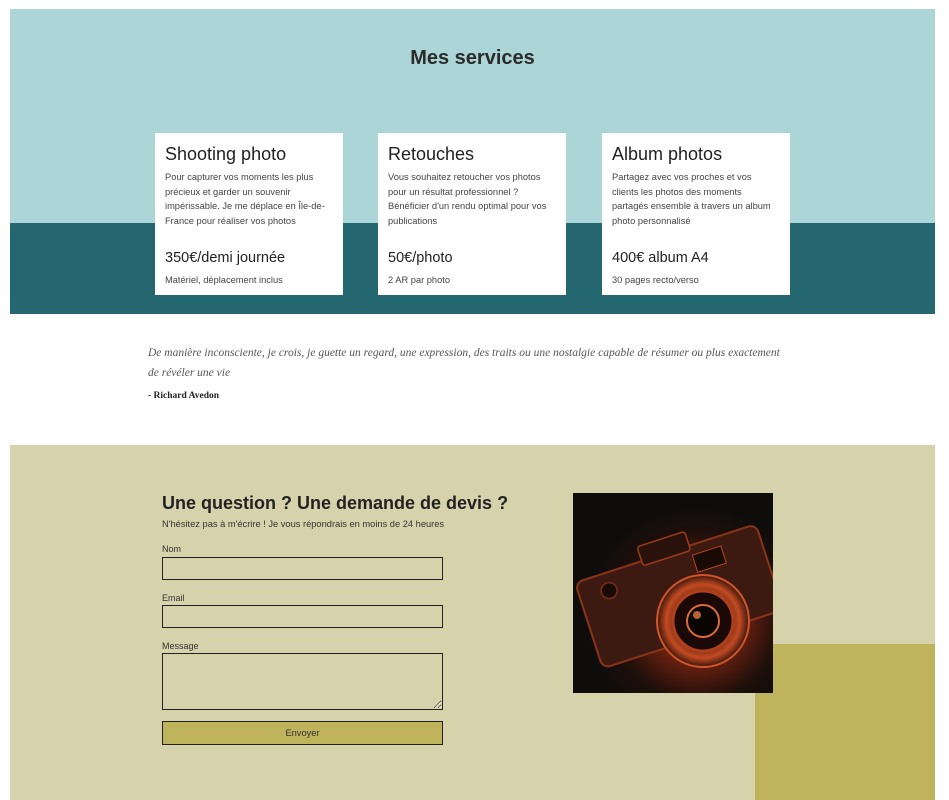 Image resolution: width=949 pixels, height=800 pixels. What do you see at coordinates (335, 503) in the screenshot?
I see `contact-title: Une question ? Une demande de devis ?` at bounding box center [335, 503].